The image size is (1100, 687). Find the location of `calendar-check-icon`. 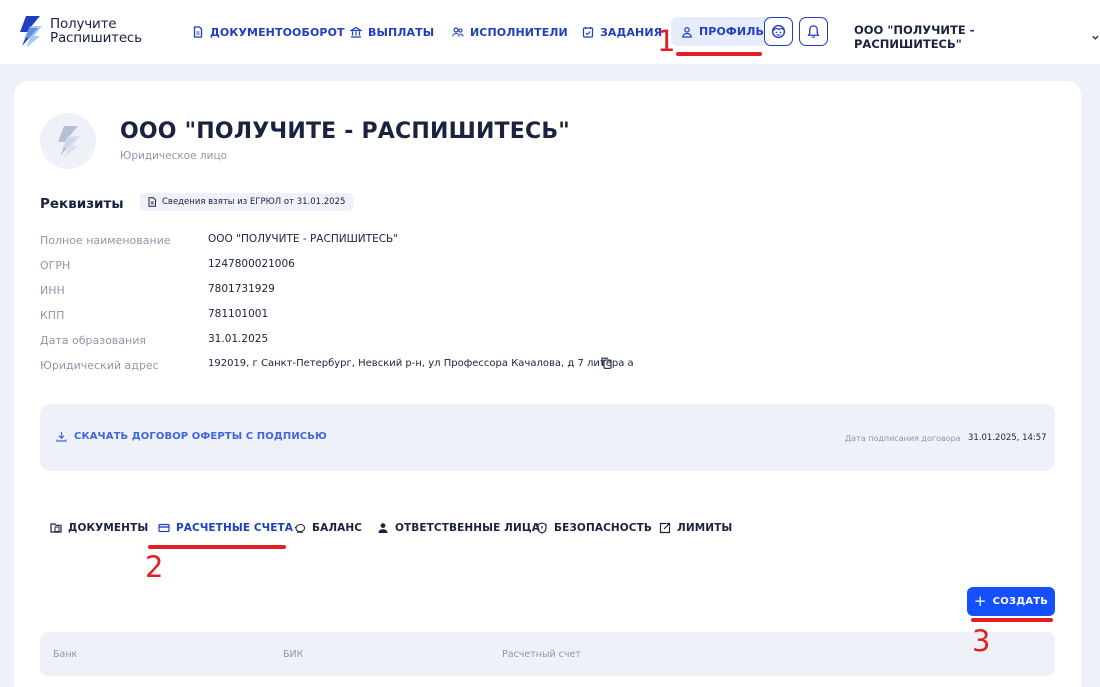

calendar-check-icon is located at coordinates (588, 32).